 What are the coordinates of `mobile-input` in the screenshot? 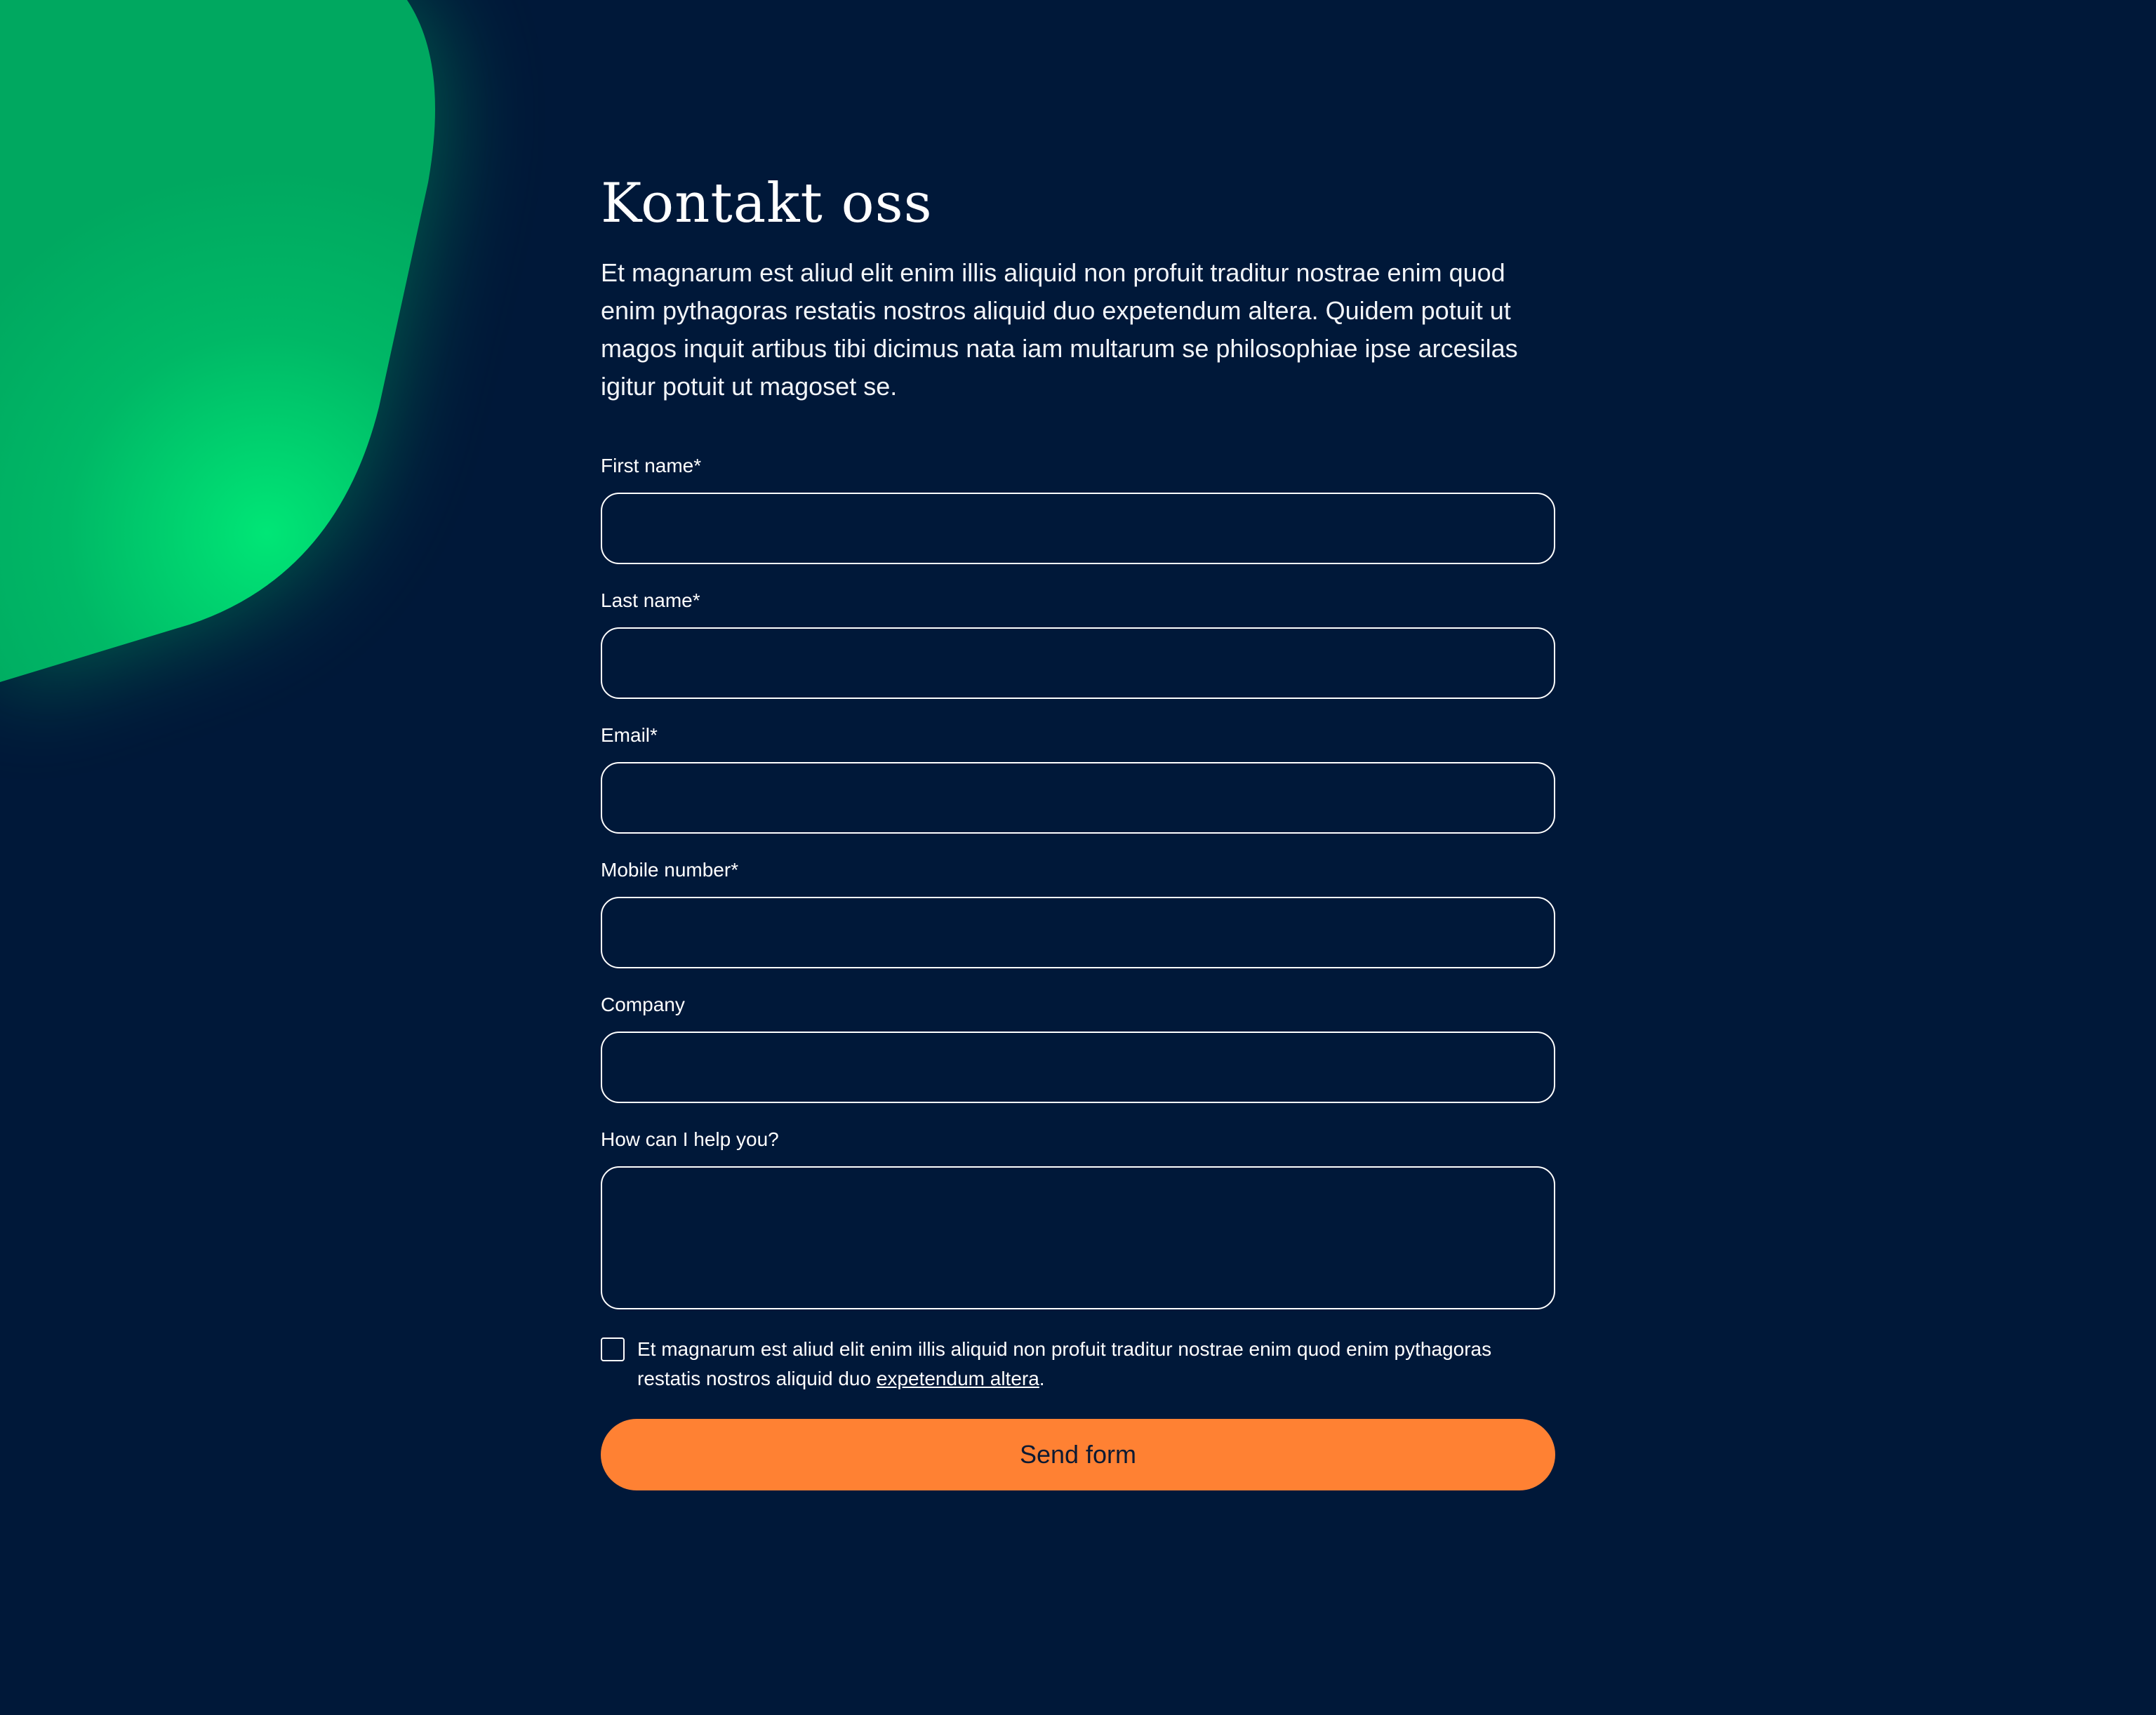 It's located at (1078, 932).